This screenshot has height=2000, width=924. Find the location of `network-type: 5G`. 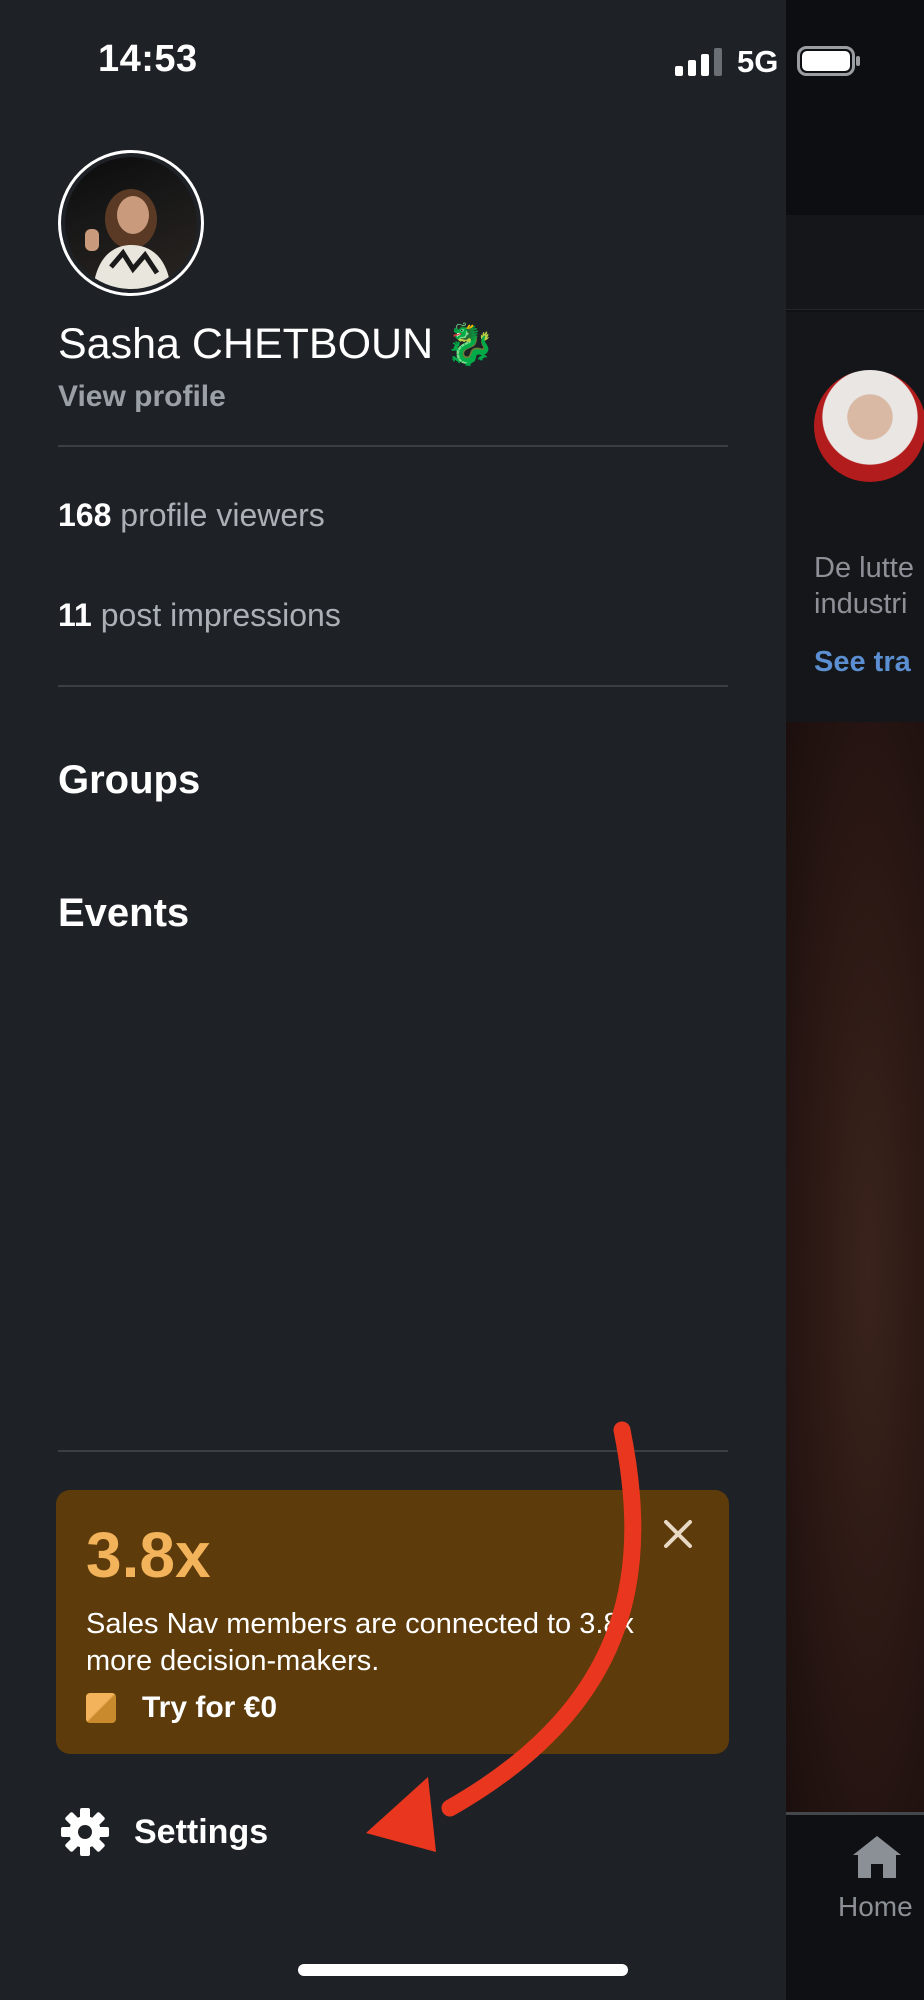

network-type: 5G is located at coordinates (758, 61).